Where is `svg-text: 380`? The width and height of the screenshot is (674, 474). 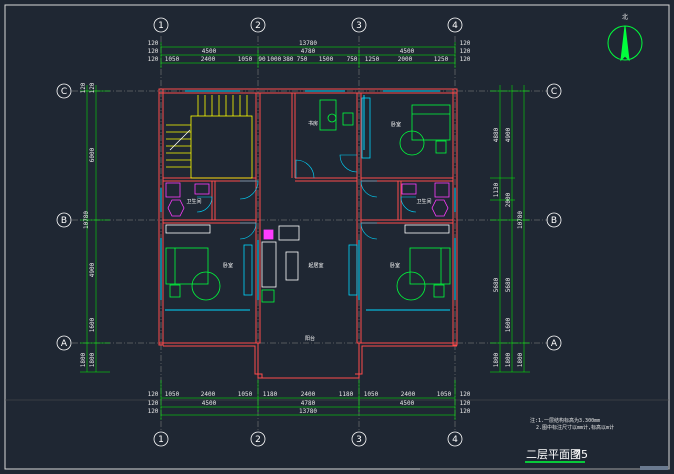 svg-text: 380 is located at coordinates (288, 59).